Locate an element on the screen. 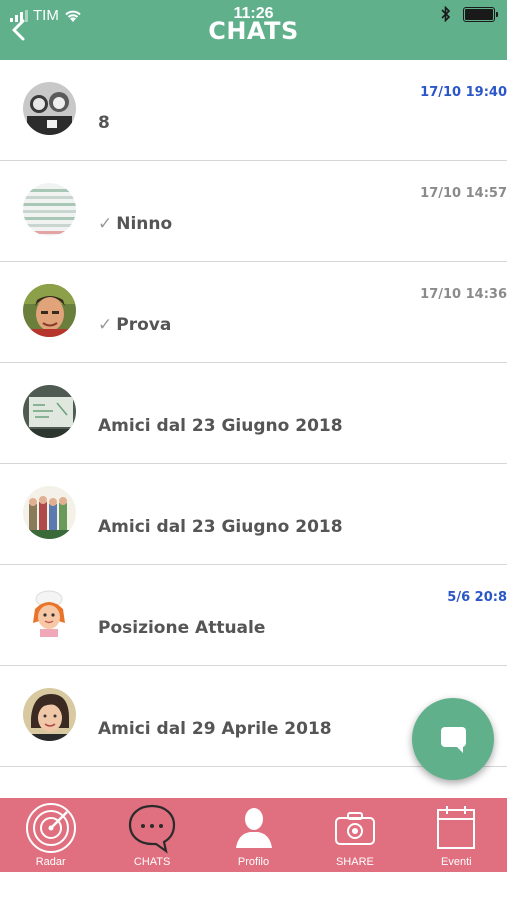 This screenshot has height=900, width=507. header-bar: TIM 11:26 CHATS is located at coordinates (253, 30).